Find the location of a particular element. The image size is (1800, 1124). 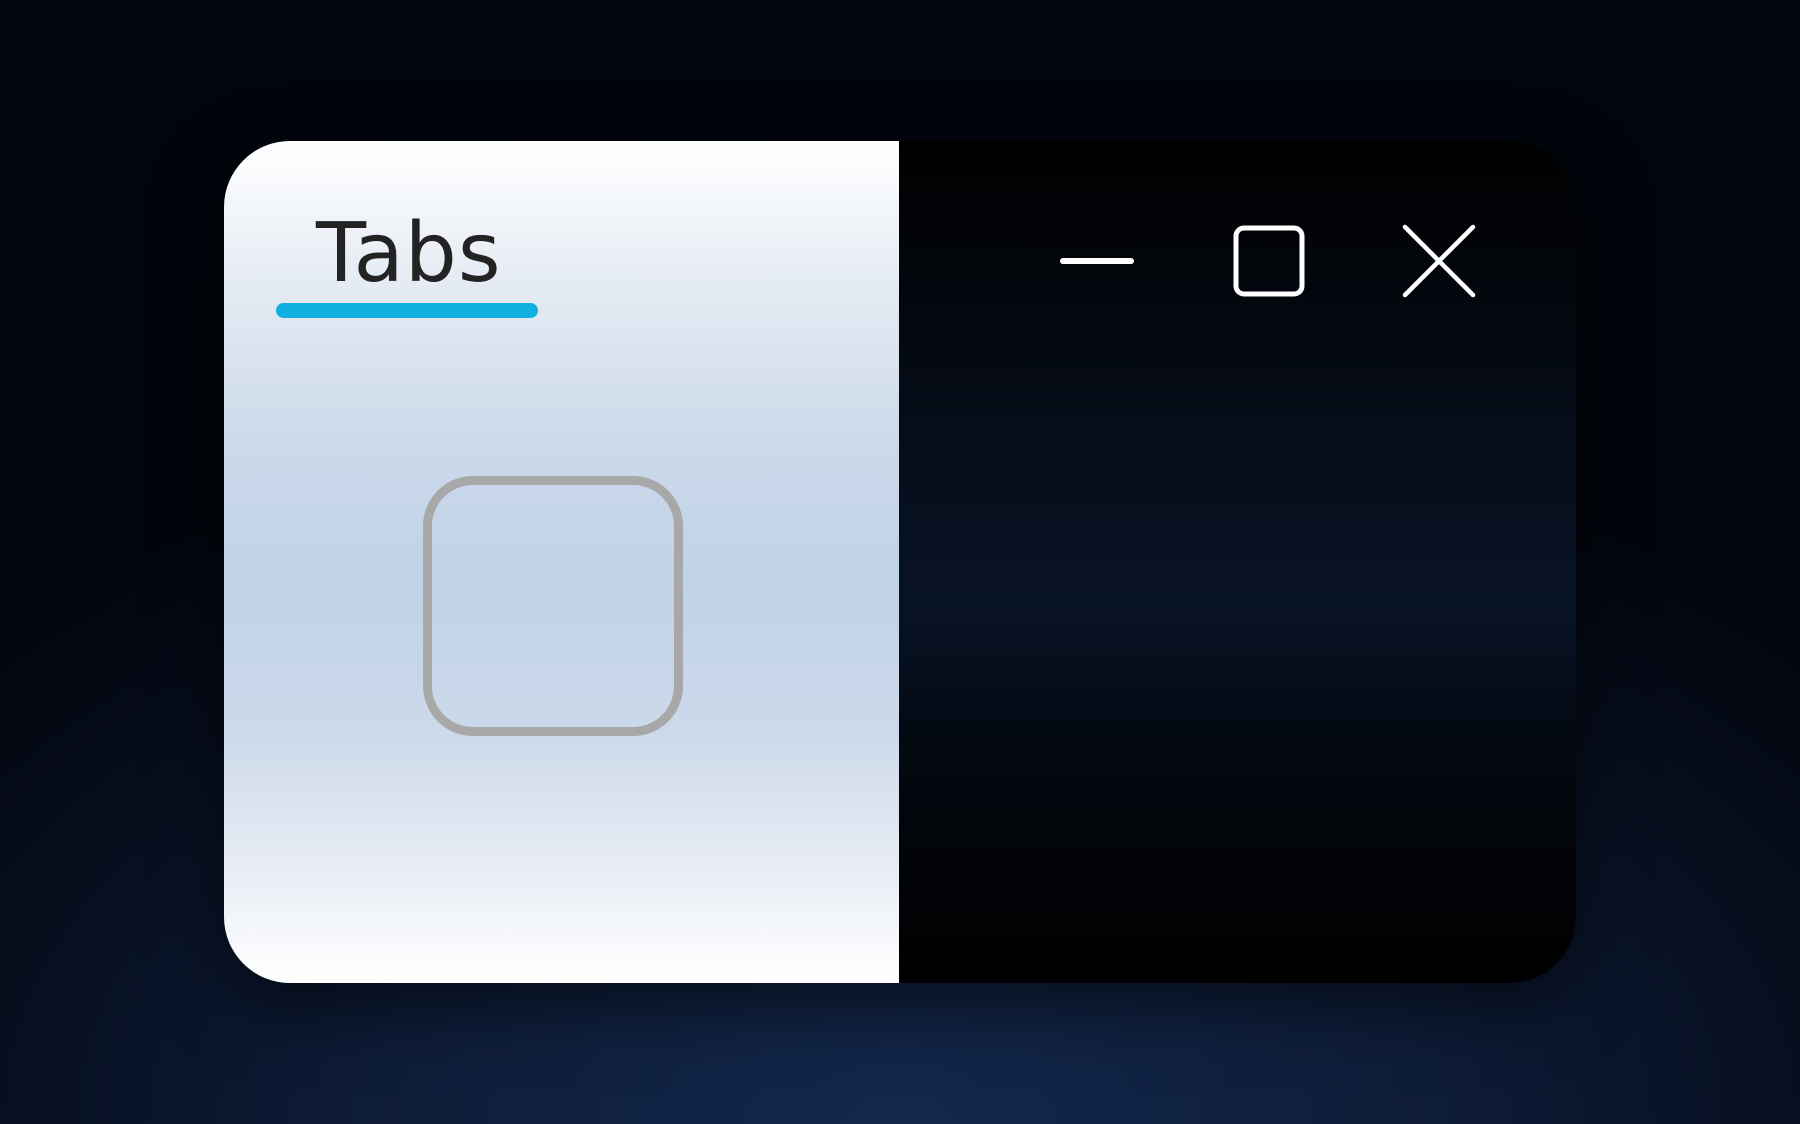

close-icon is located at coordinates (1439, 261).